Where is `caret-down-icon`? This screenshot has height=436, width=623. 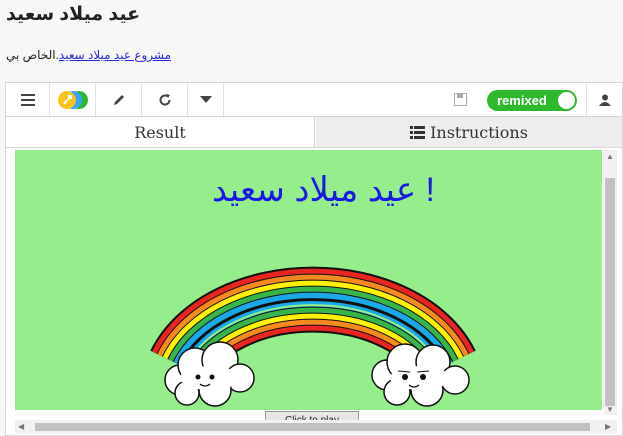
caret-down-icon is located at coordinates (205, 99).